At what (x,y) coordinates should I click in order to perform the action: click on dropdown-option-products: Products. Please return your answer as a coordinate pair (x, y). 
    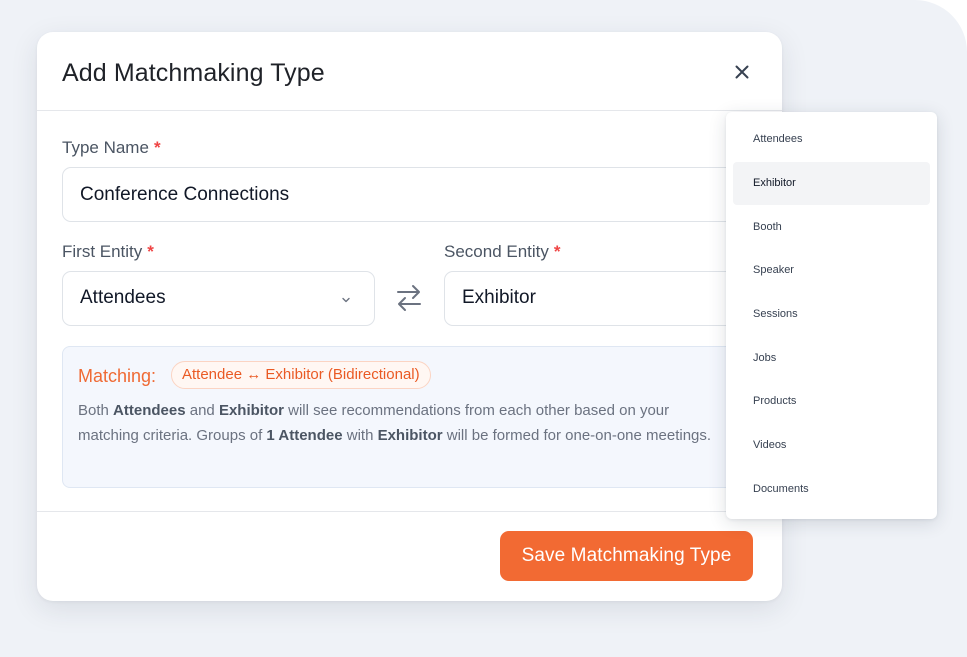
    Looking at the image, I should click on (831, 401).